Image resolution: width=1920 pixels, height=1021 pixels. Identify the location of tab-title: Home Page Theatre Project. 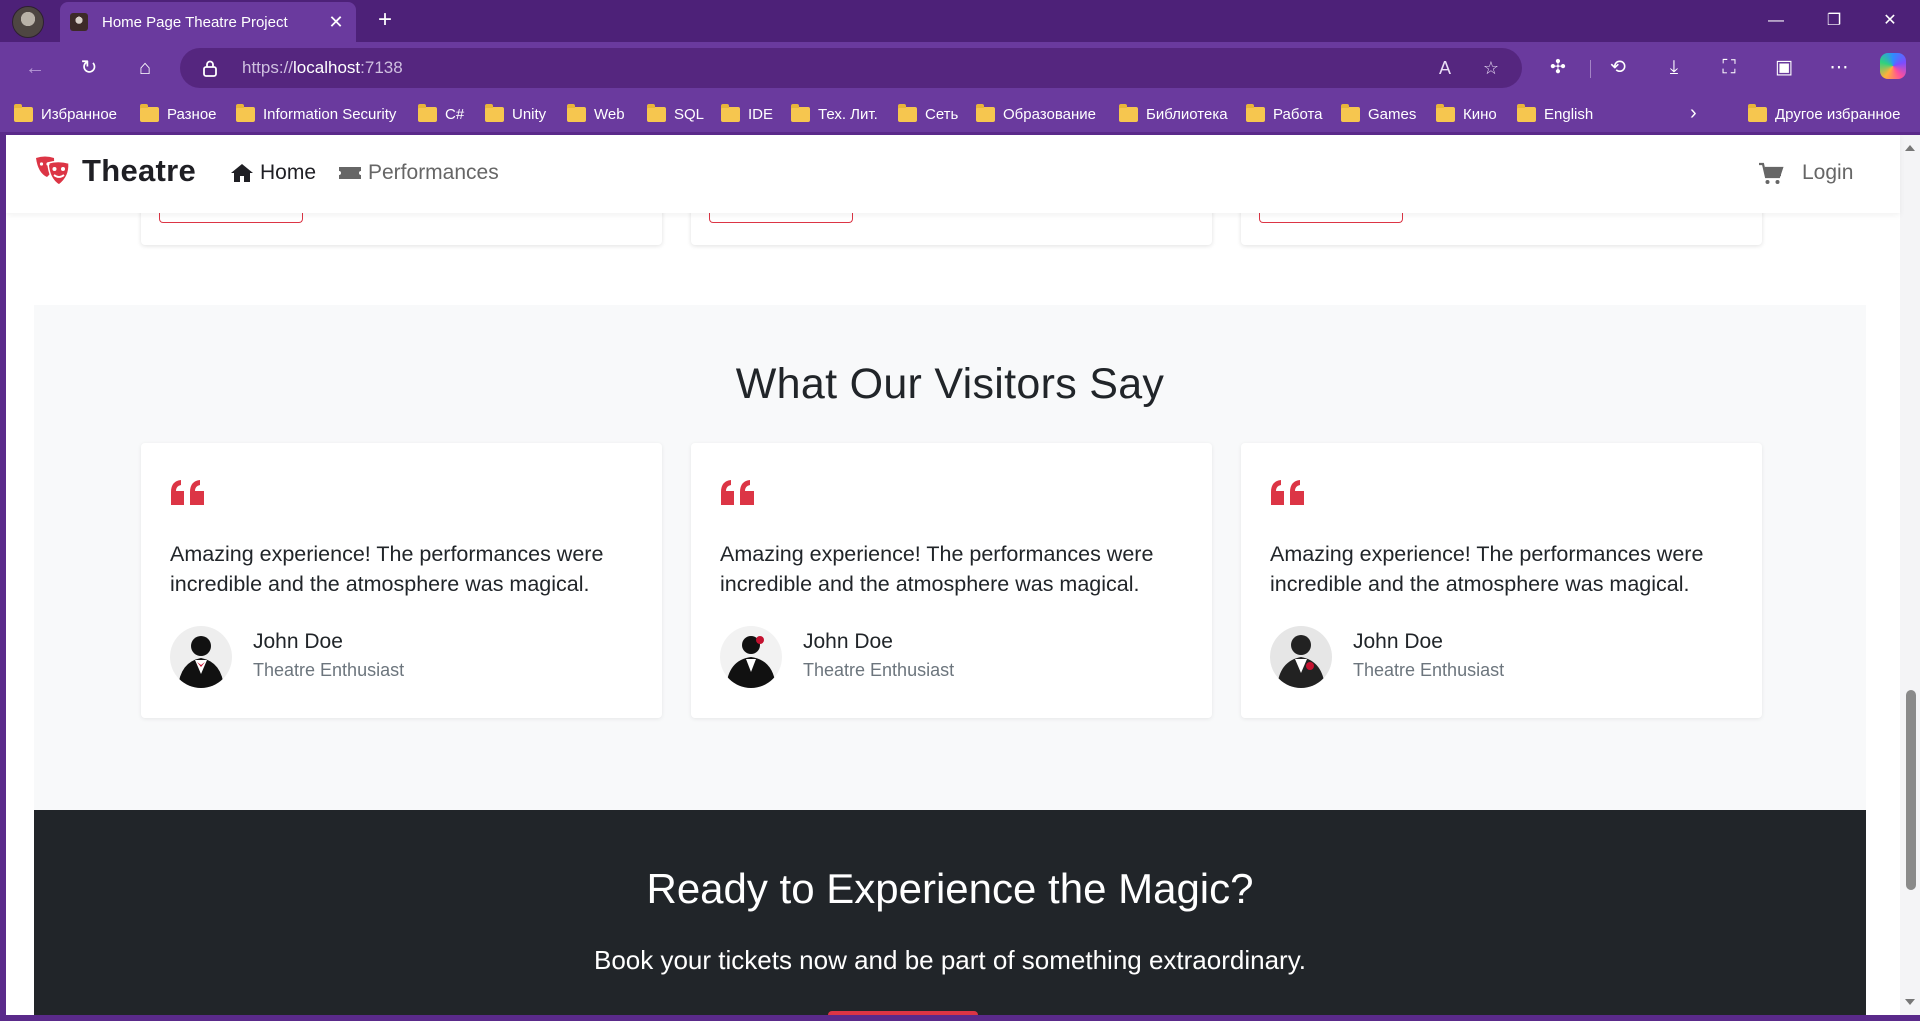
(195, 22).